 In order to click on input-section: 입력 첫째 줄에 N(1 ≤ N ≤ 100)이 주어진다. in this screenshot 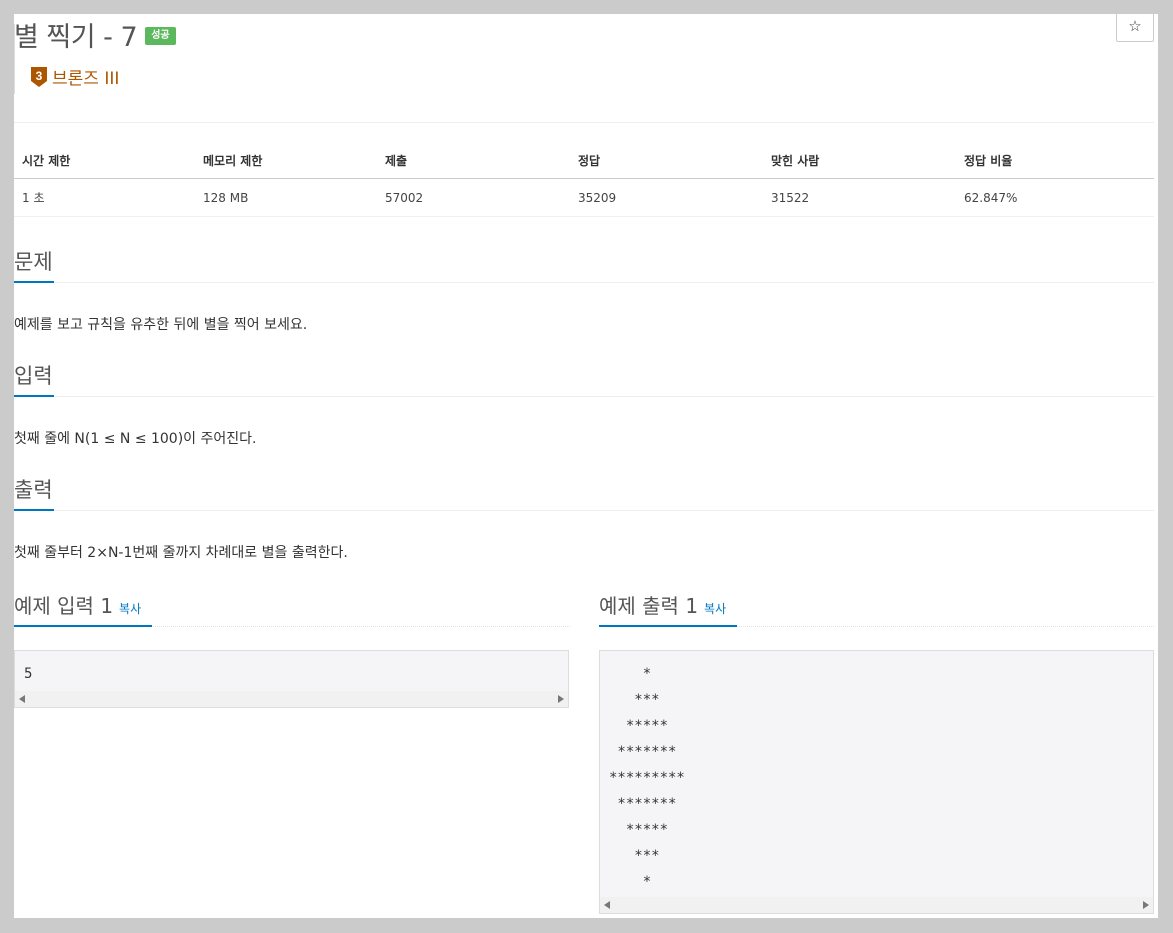, I will do `click(584, 402)`.